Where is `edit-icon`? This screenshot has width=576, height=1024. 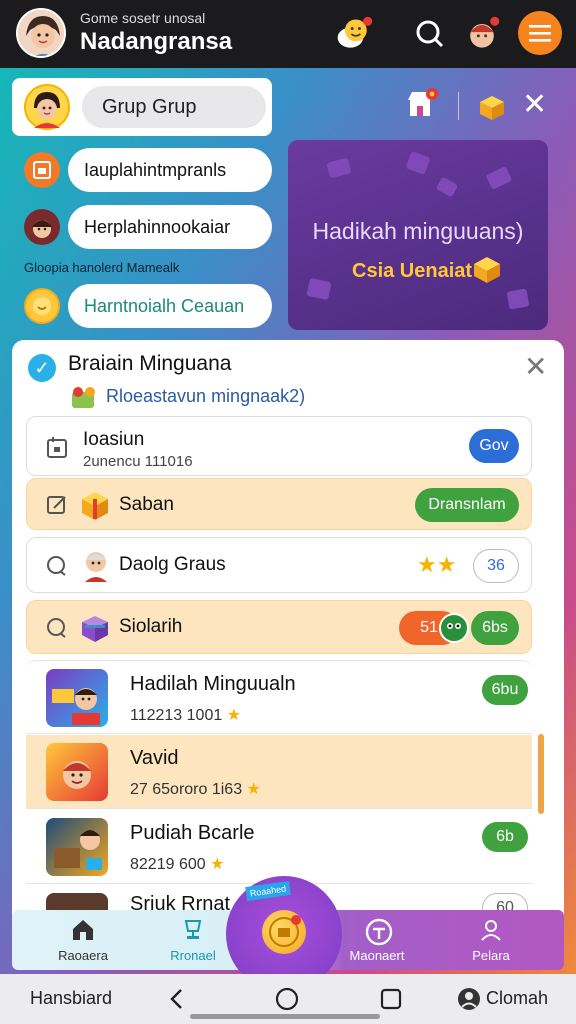 edit-icon is located at coordinates (57, 505).